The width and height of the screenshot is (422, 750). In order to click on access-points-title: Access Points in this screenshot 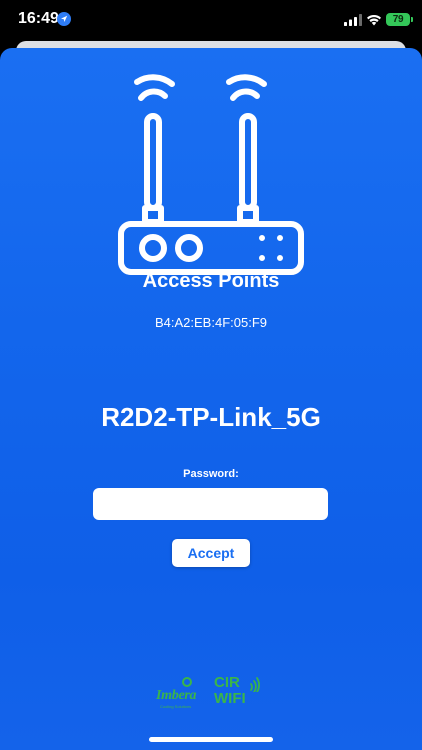, I will do `click(211, 281)`.